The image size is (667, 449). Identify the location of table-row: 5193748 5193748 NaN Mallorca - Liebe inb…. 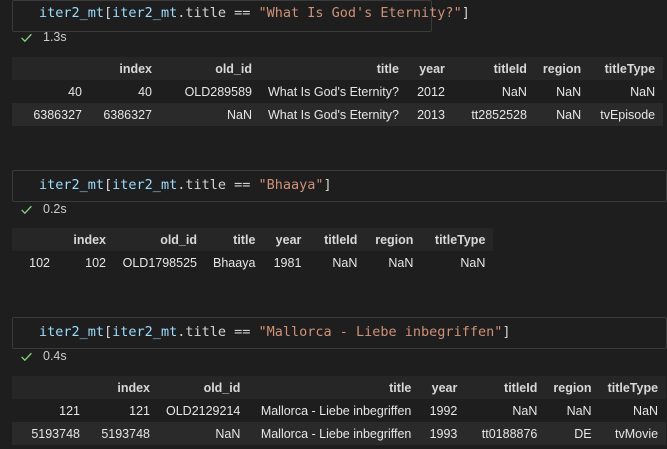
(339, 433).